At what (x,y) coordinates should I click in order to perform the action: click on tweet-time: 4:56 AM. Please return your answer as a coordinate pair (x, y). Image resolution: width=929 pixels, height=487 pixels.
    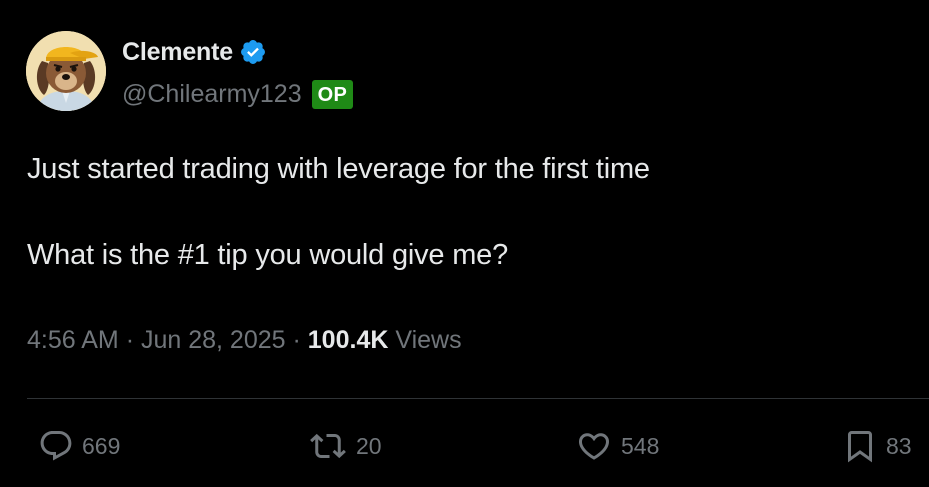
    Looking at the image, I should click on (73, 340).